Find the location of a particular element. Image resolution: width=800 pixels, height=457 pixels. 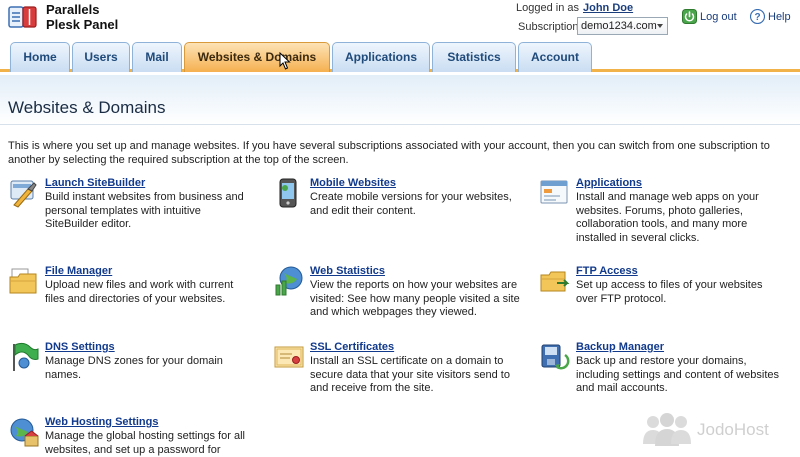

tool-name-link: FTP Access is located at coordinates (607, 271).